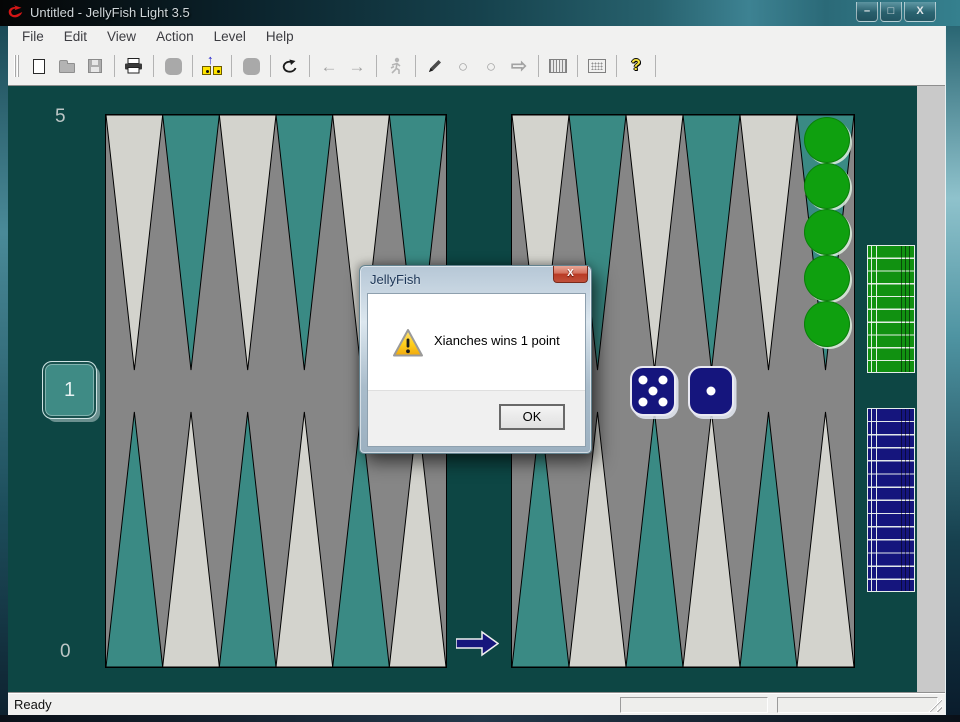 This screenshot has height=722, width=960. What do you see at coordinates (175, 36) in the screenshot?
I see `menu-action: Action` at bounding box center [175, 36].